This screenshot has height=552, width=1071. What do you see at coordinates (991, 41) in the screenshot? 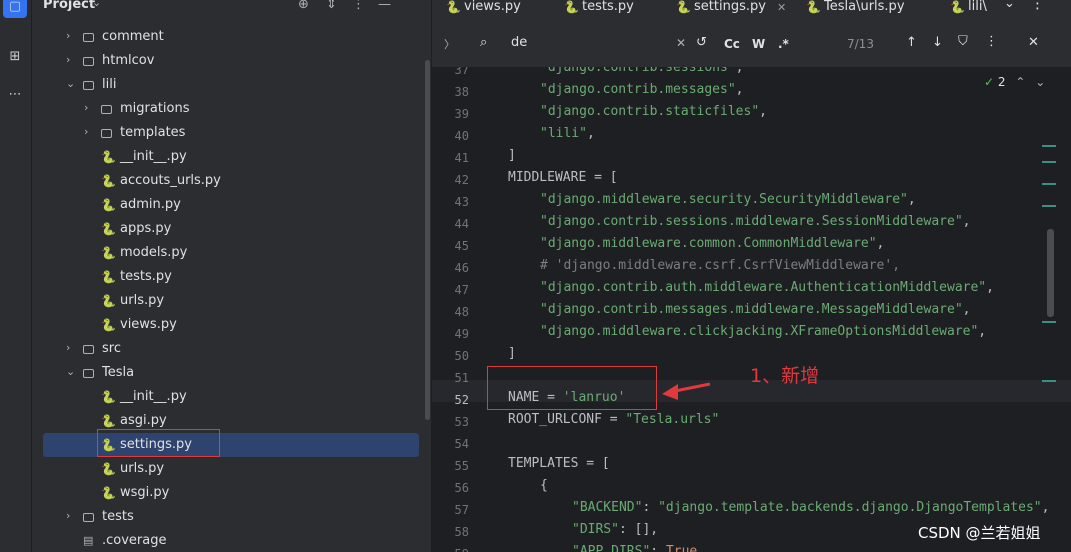
I see `find-more-icon: ⋮` at bounding box center [991, 41].